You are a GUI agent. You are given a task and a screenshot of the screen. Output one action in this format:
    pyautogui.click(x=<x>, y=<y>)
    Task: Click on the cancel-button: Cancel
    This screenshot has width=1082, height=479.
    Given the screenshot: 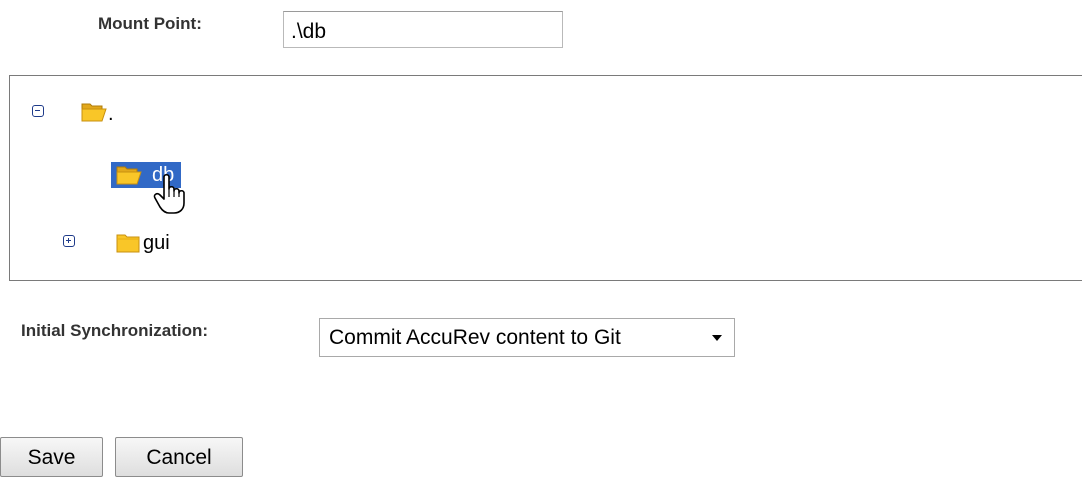 What is the action you would take?
    pyautogui.click(x=179, y=457)
    